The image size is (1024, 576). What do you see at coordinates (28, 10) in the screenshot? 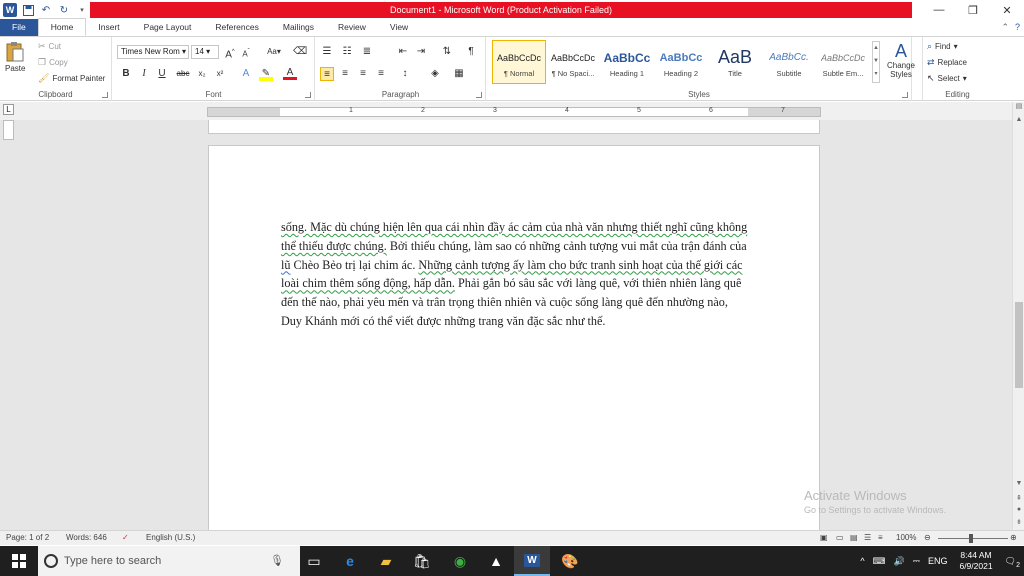
I see `save-icon` at bounding box center [28, 10].